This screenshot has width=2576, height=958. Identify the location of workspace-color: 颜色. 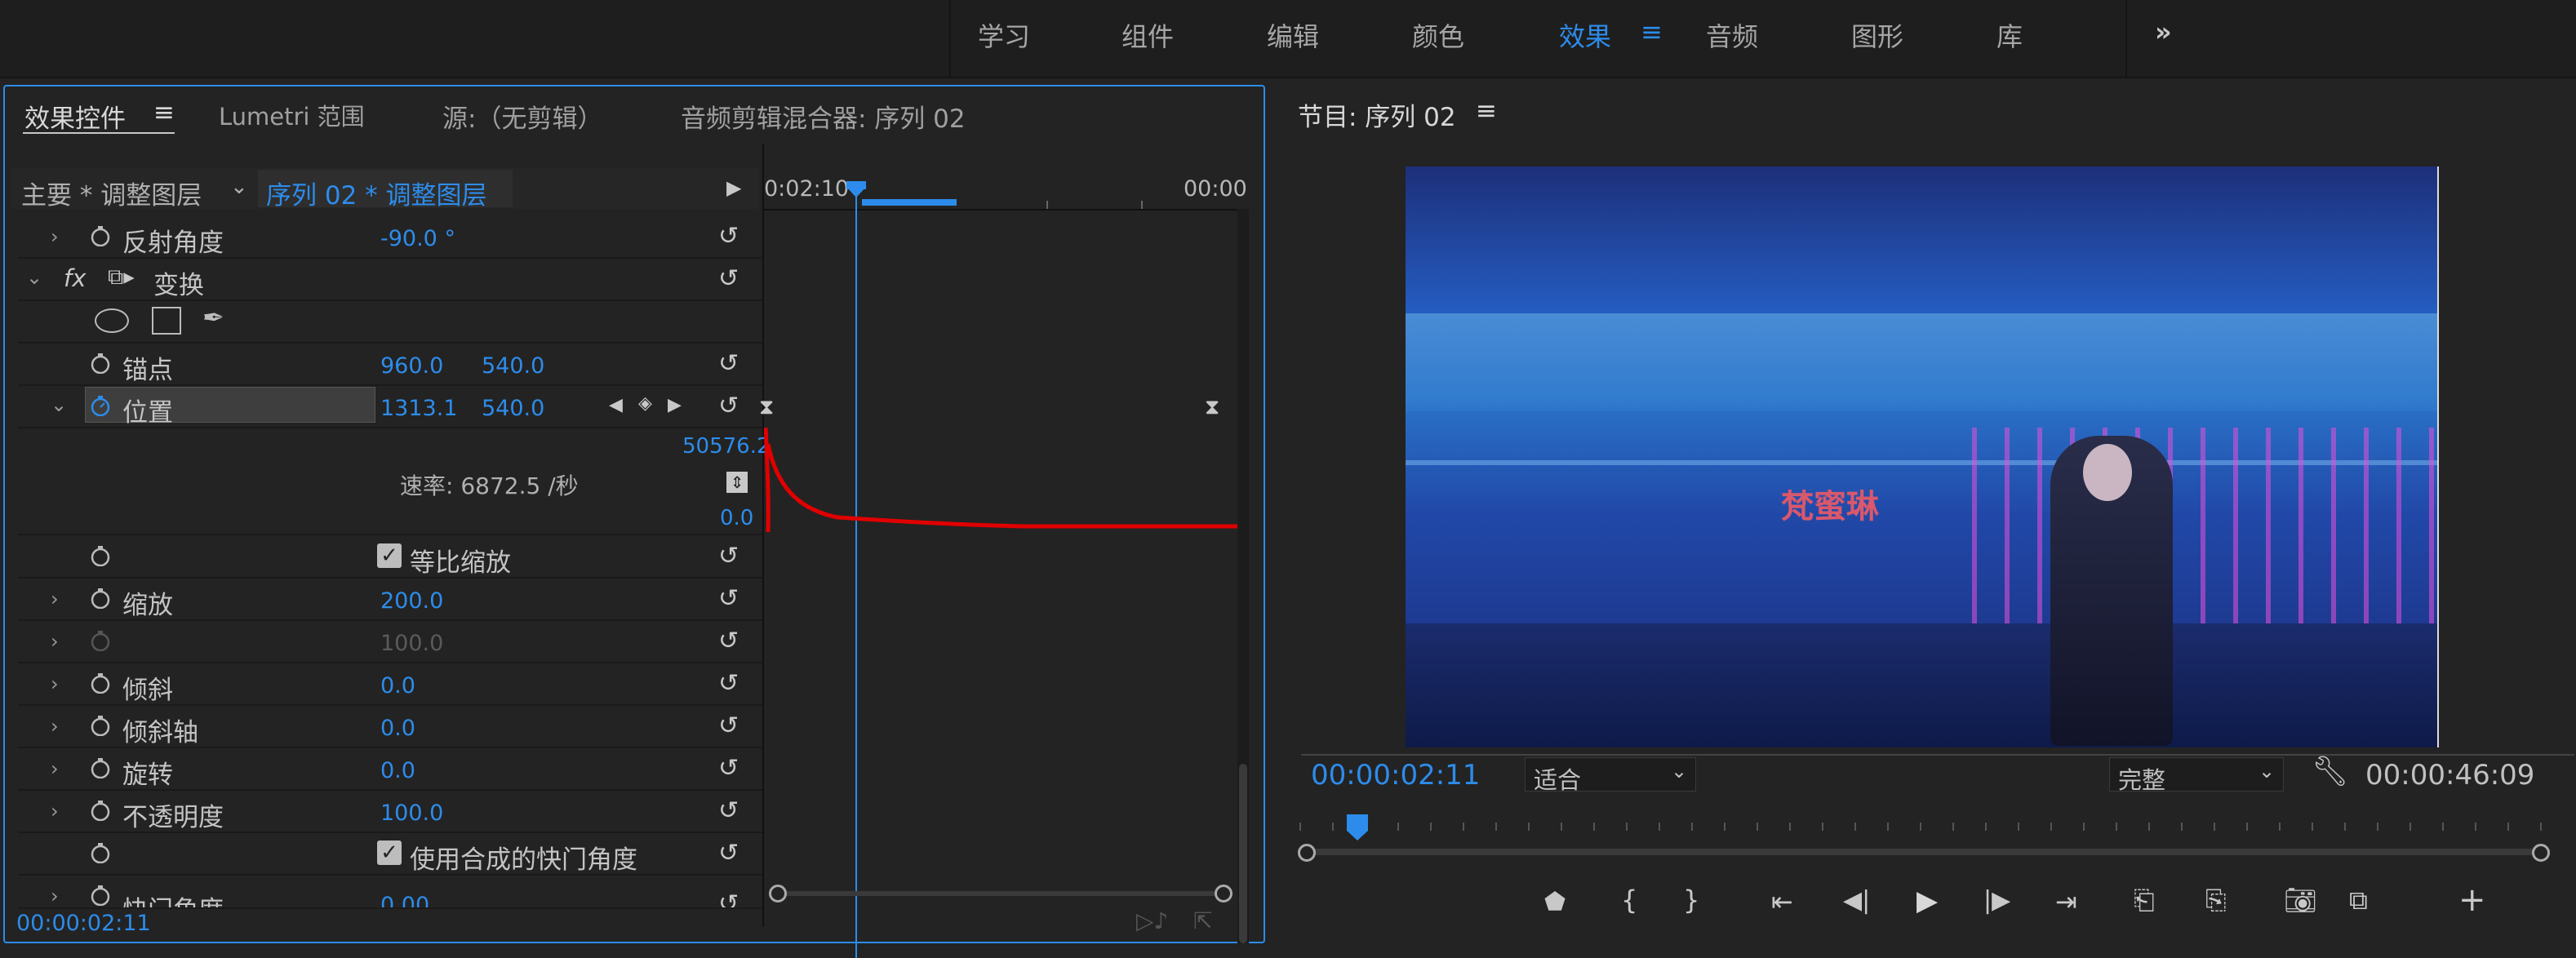
(1438, 35).